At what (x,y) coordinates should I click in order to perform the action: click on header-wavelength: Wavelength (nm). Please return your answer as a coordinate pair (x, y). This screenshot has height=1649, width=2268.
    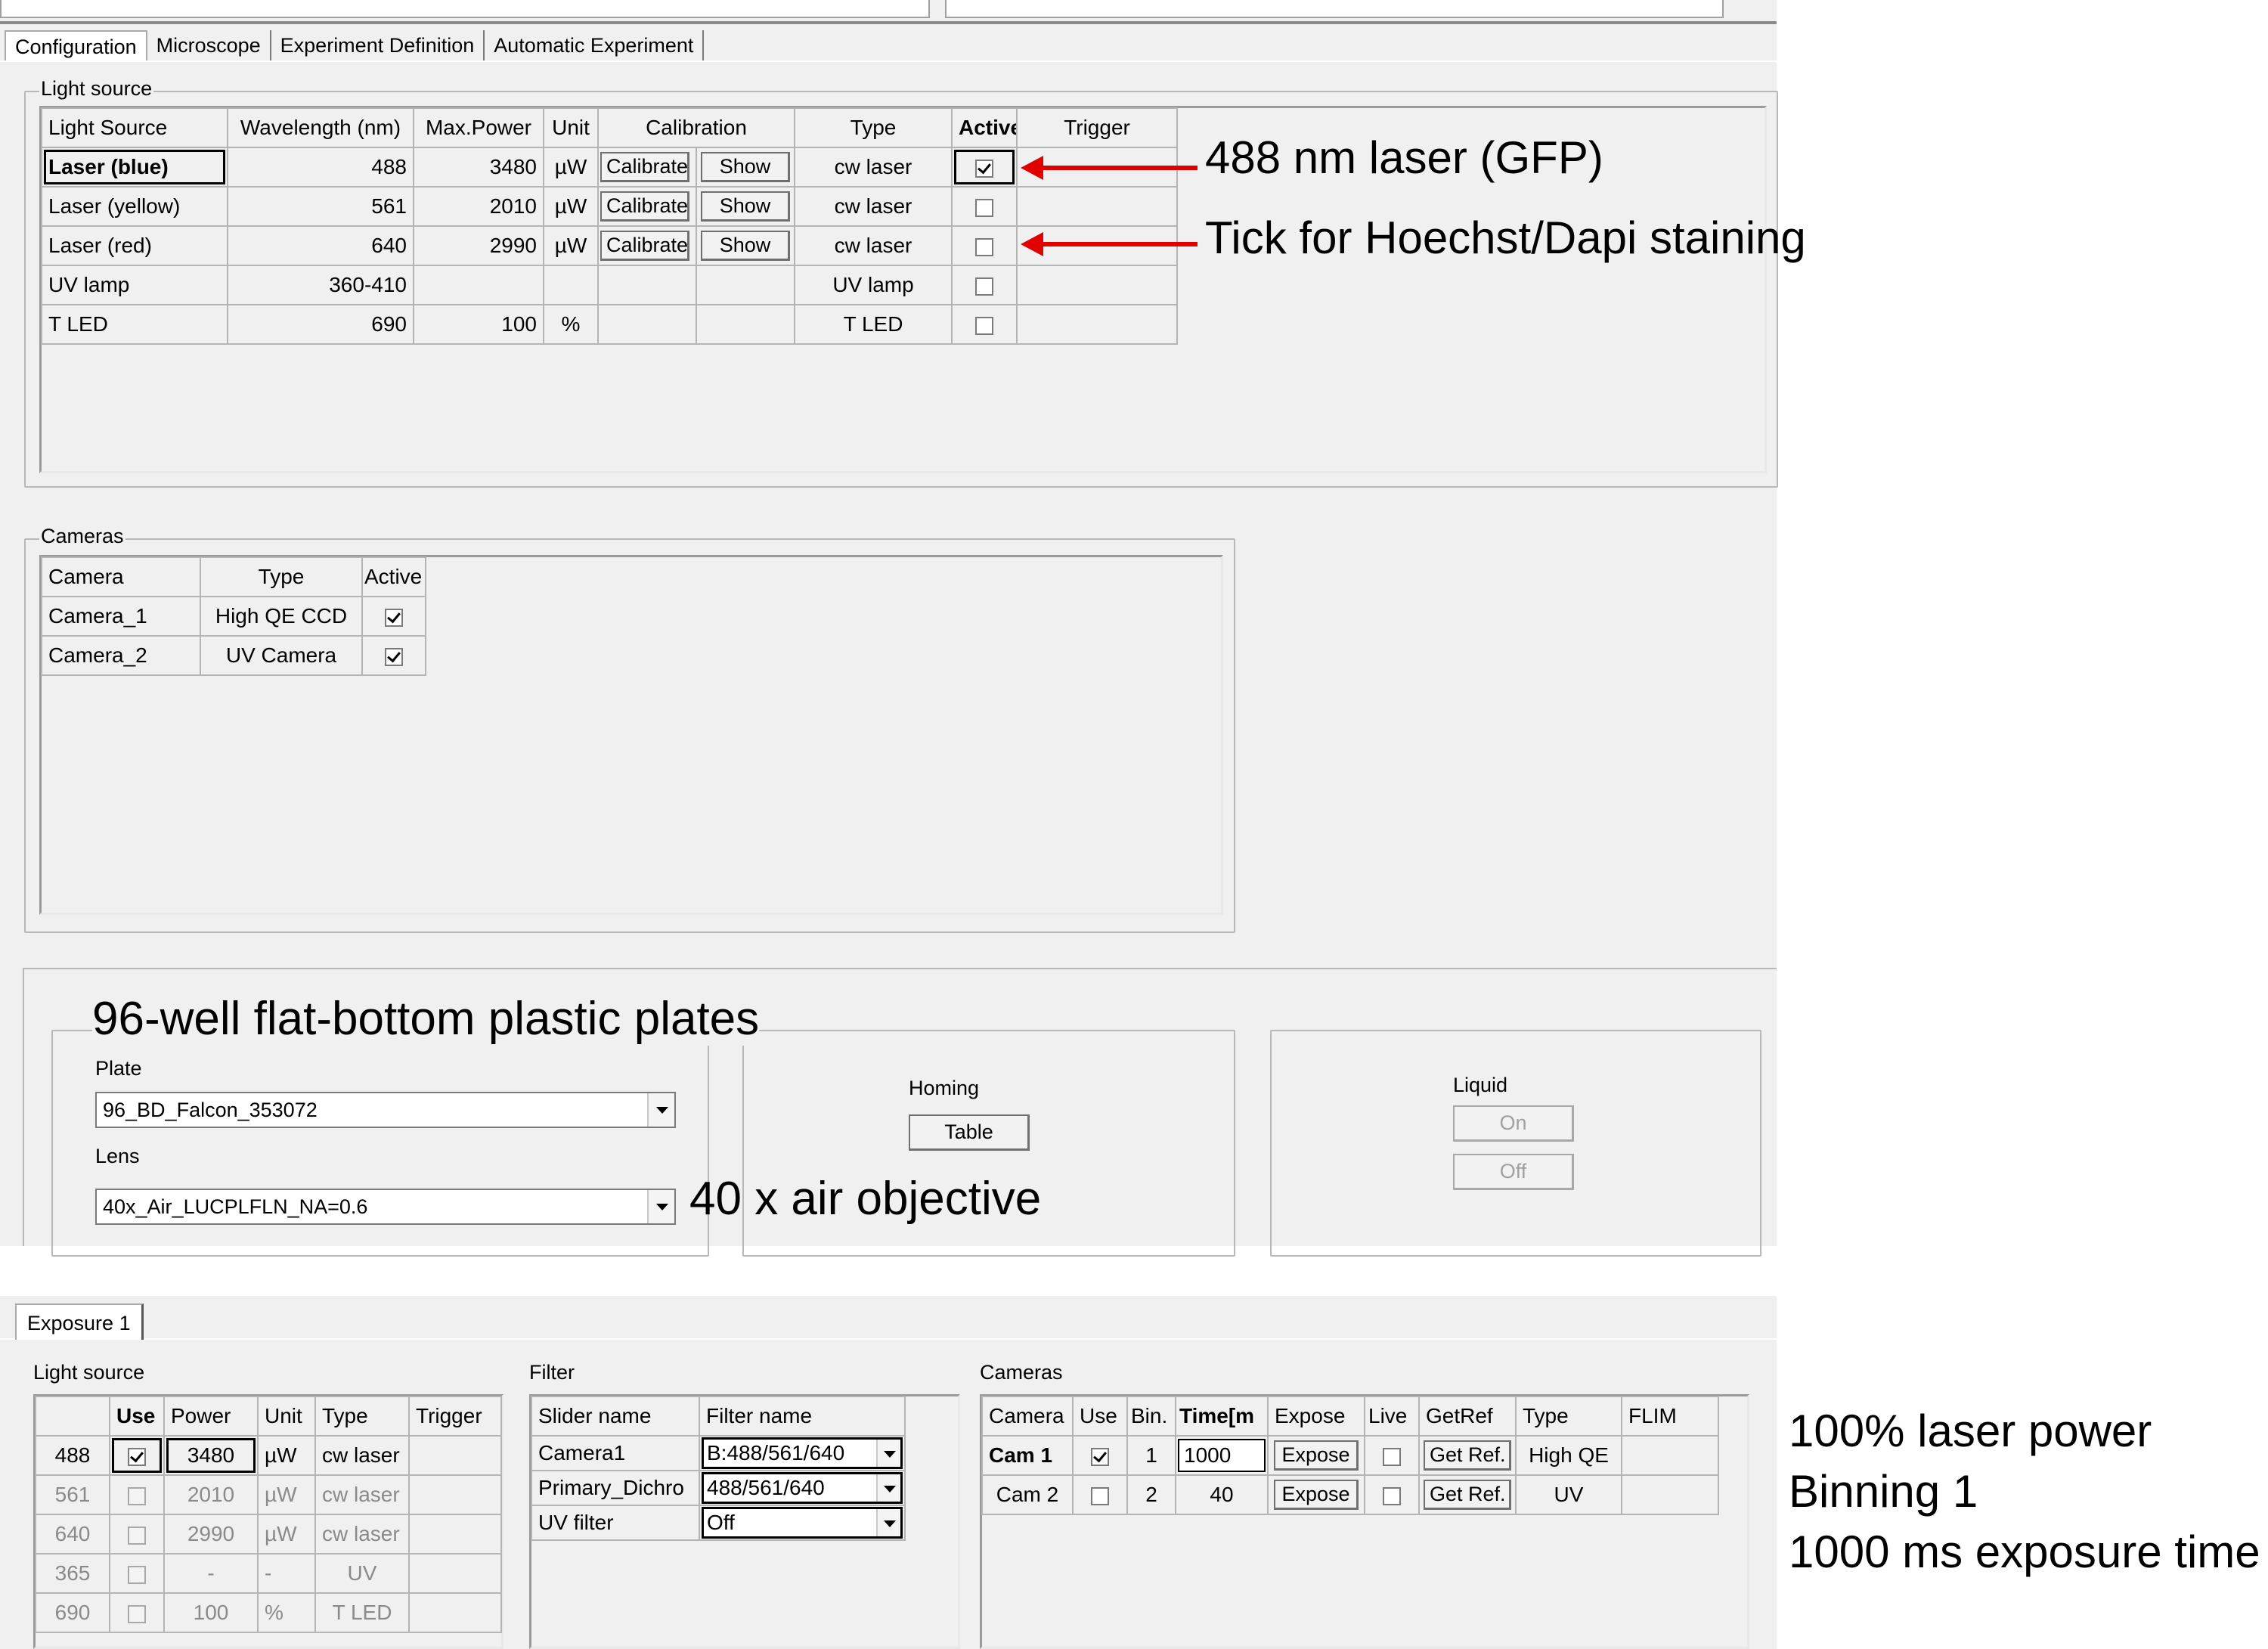
    Looking at the image, I should click on (320, 127).